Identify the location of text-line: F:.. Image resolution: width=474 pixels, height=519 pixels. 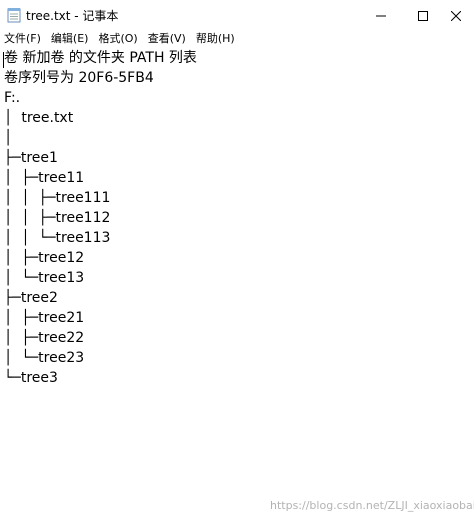
(12, 98).